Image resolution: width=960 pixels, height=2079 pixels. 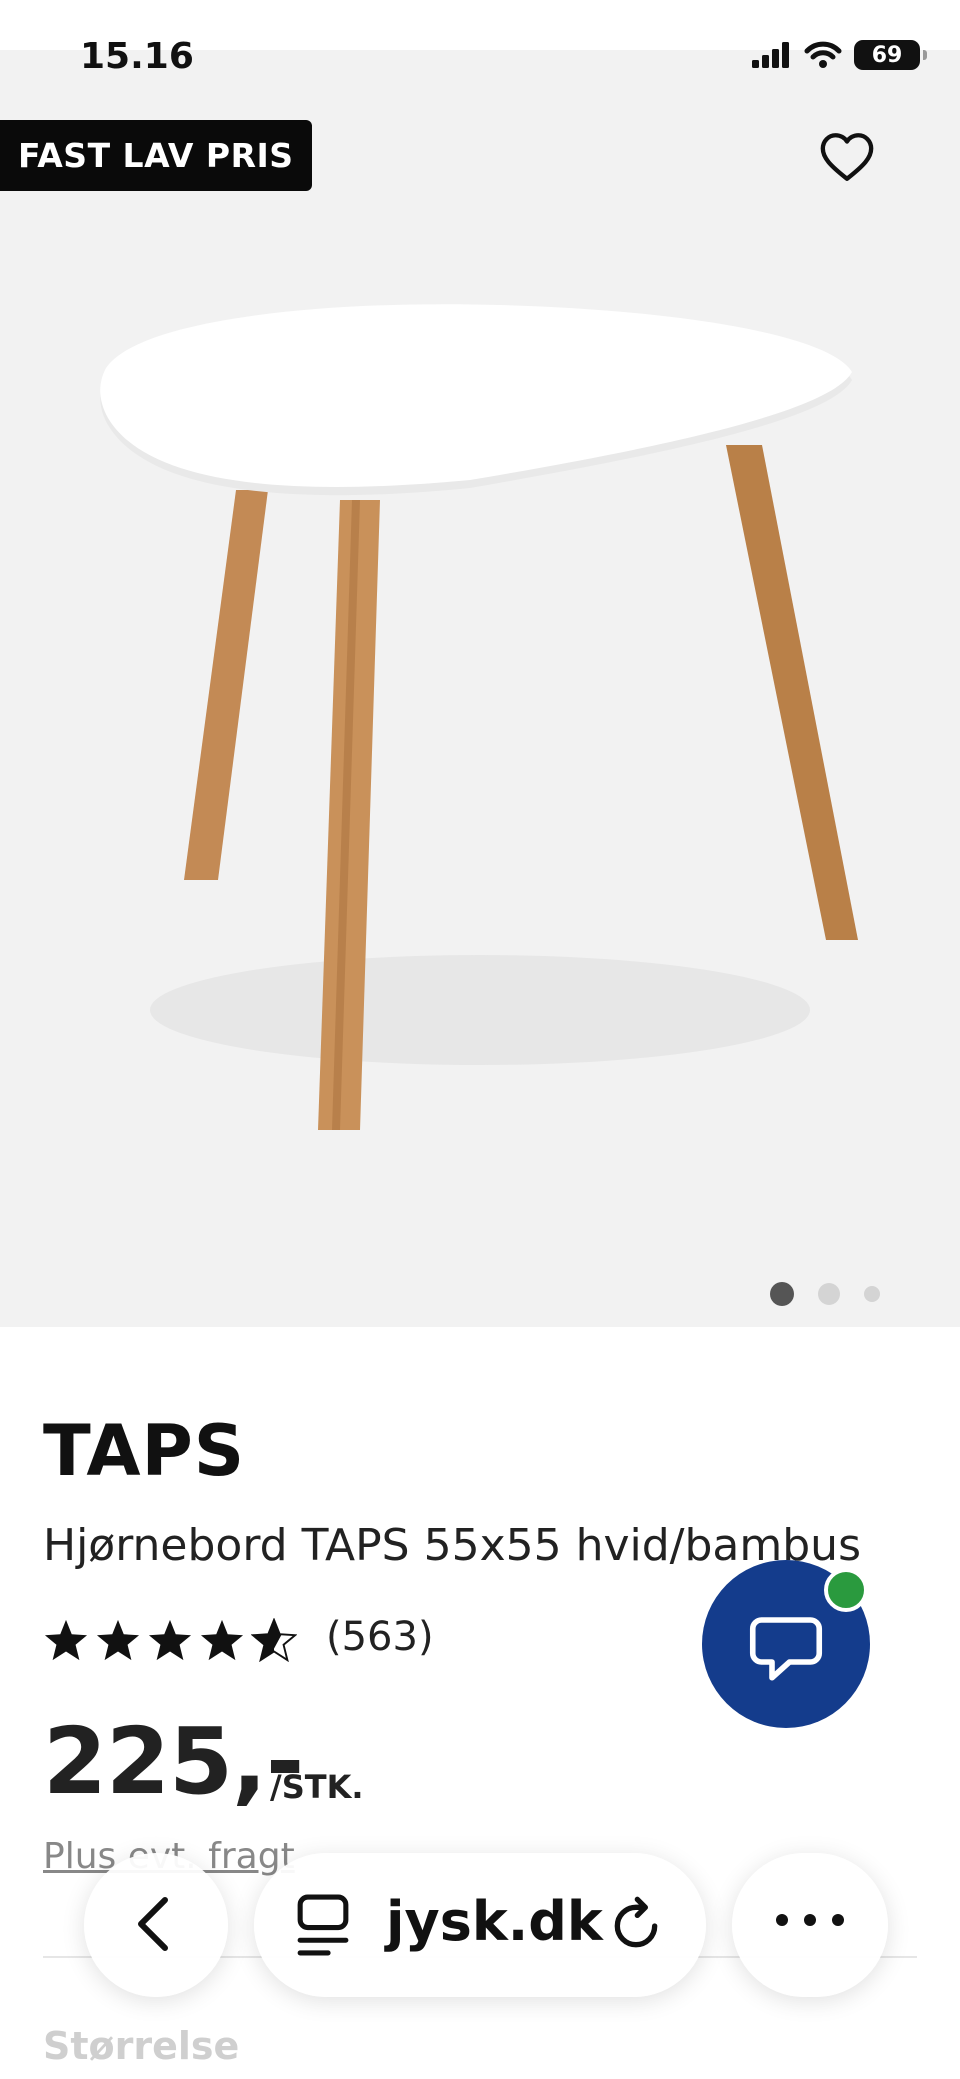 What do you see at coordinates (156, 155) in the screenshot?
I see `promo-badge: FAST LAV PRIS` at bounding box center [156, 155].